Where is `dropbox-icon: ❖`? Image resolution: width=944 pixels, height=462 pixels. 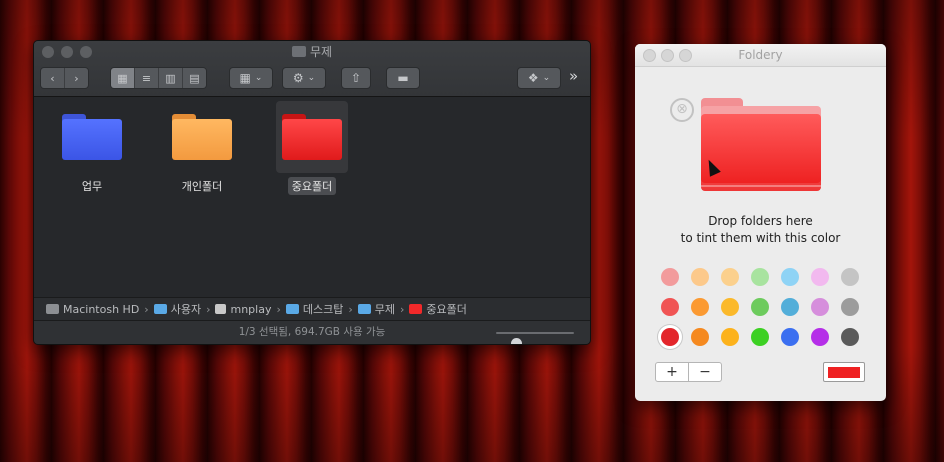 dropbox-icon: ❖ is located at coordinates (533, 78).